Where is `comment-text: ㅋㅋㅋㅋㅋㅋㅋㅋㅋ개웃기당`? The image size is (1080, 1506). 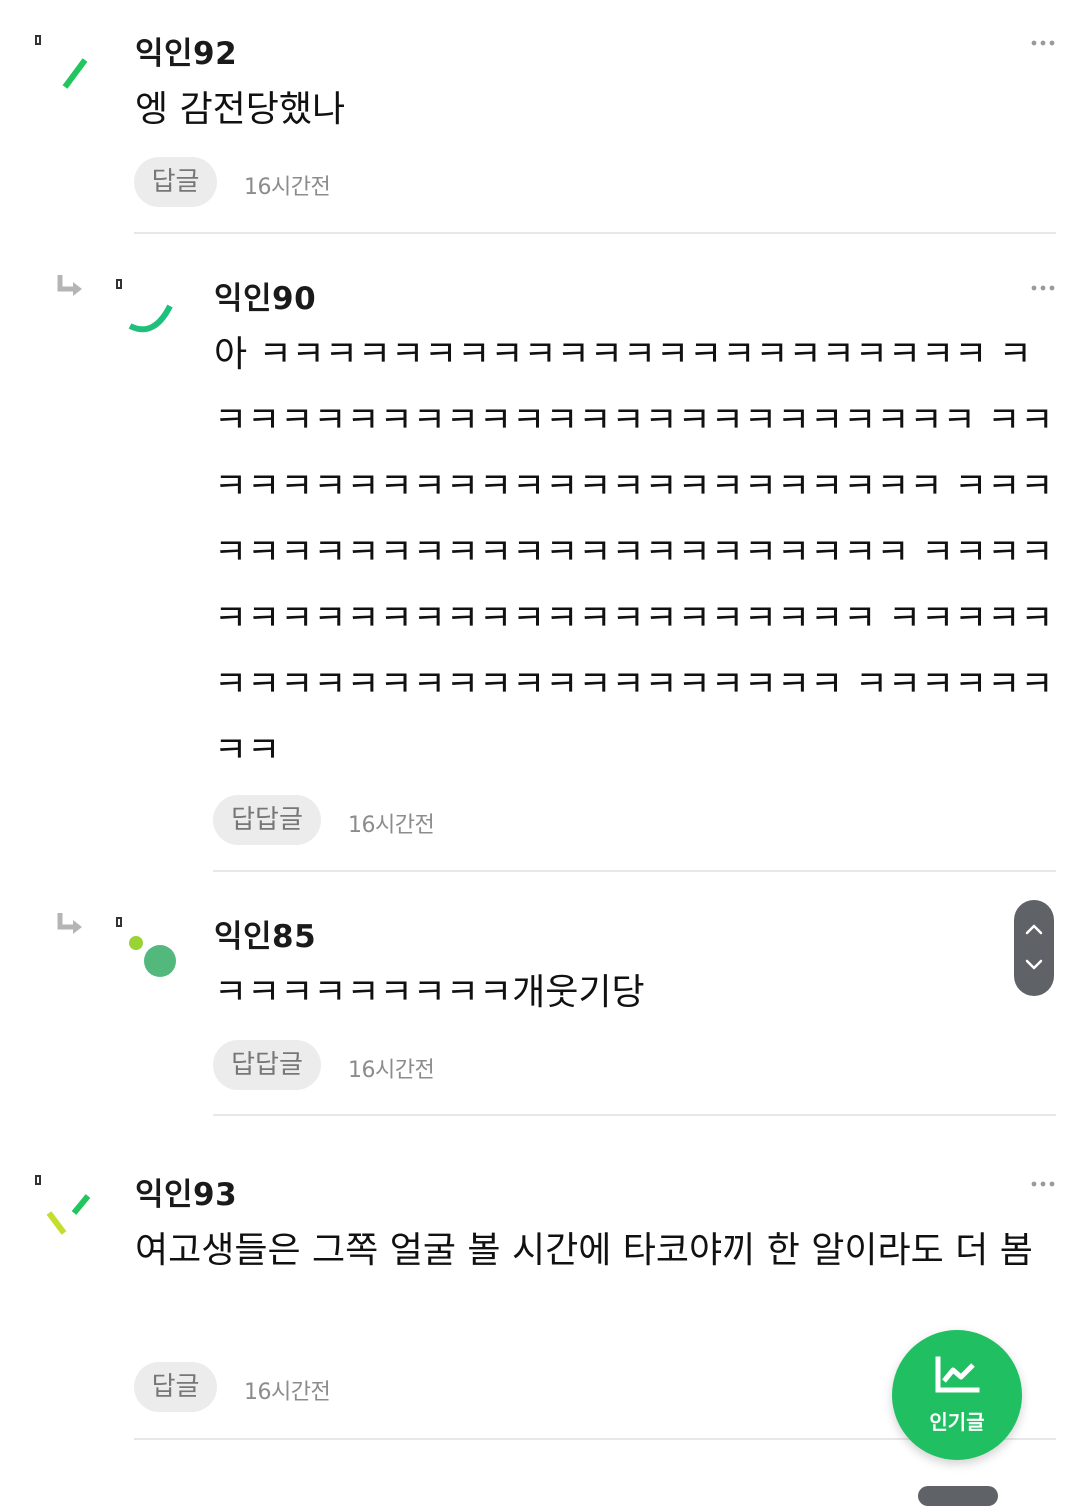 comment-text: ㅋㅋㅋㅋㅋㅋㅋㅋㅋ개웃기당 is located at coordinates (429, 992).